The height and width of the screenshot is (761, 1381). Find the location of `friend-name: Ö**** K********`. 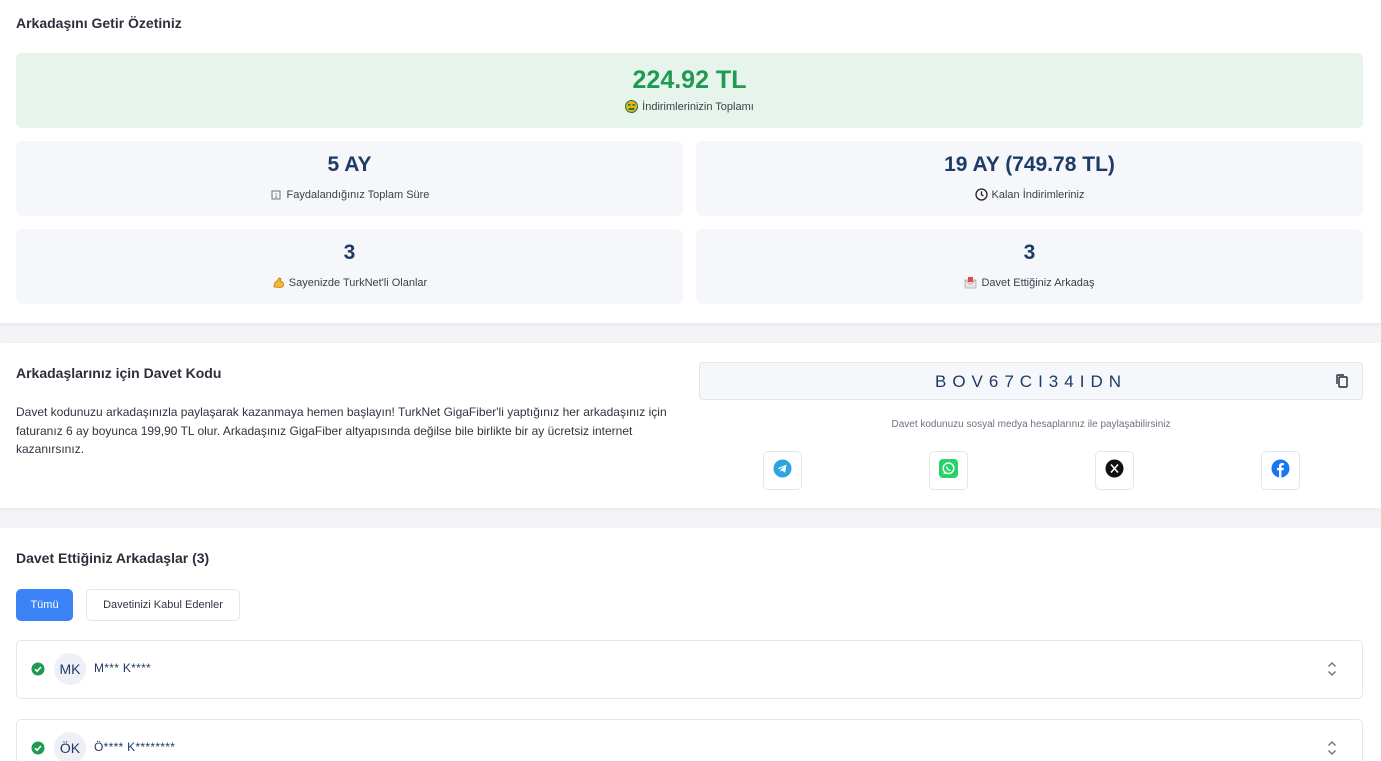

friend-name: Ö**** K******** is located at coordinates (135, 747).